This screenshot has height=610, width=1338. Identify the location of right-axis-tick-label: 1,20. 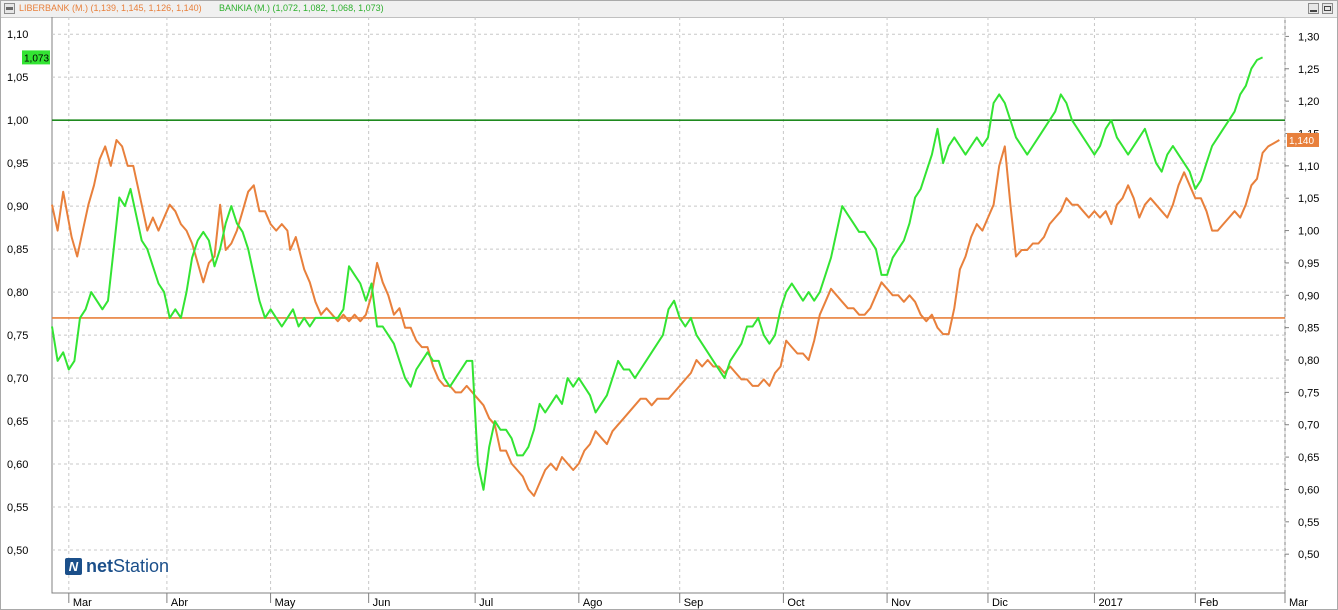
(1308, 102).